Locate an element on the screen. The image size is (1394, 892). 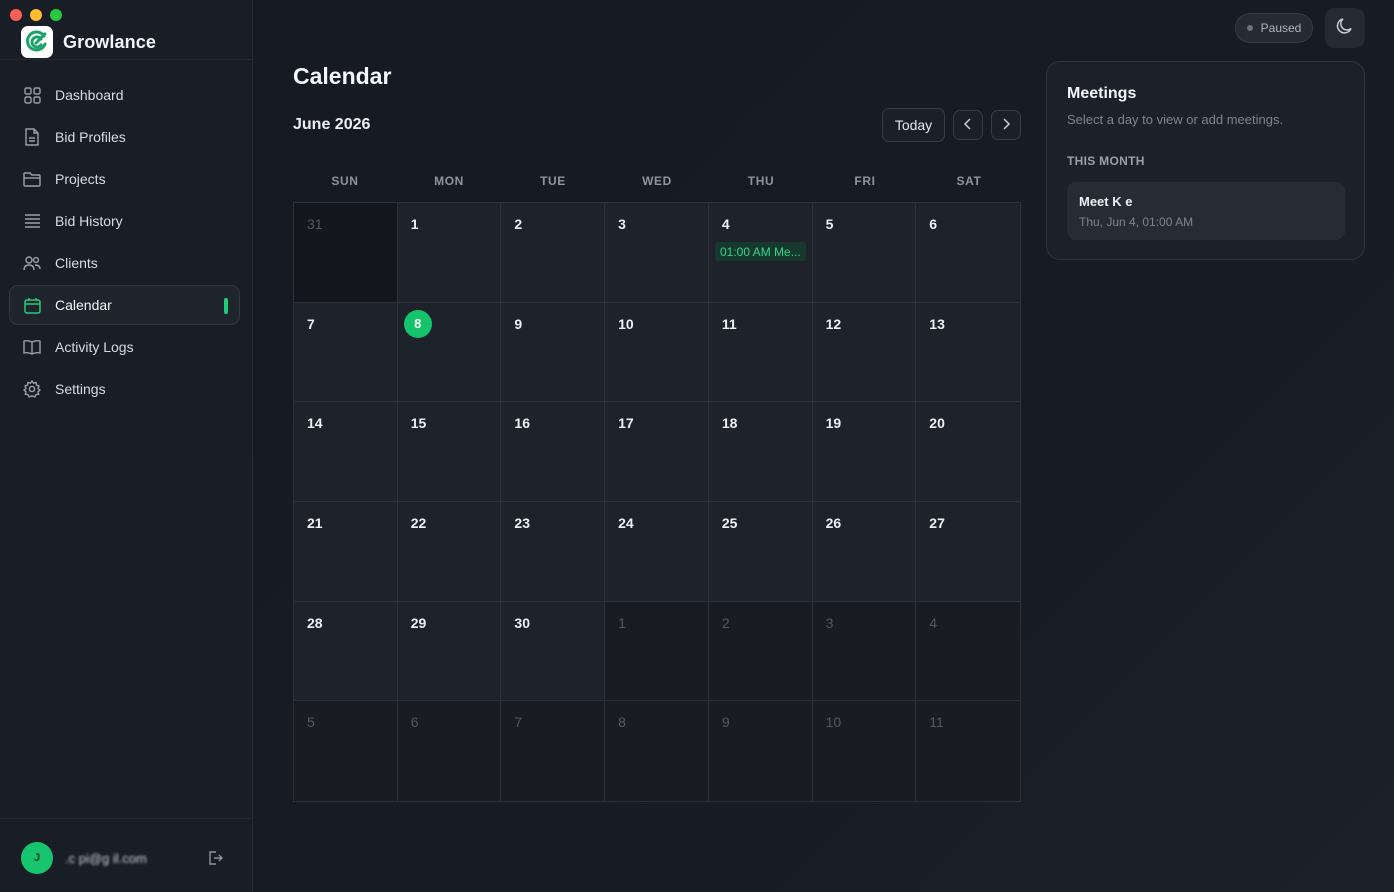
calendar-day: 31 is located at coordinates (346, 253).